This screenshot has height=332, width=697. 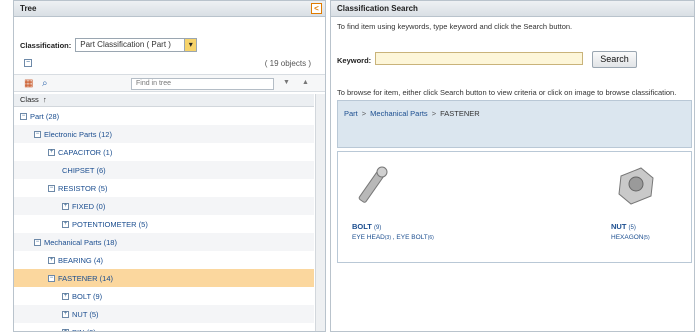 I want to click on tree-panel-title: Tree, so click(x=28, y=8).